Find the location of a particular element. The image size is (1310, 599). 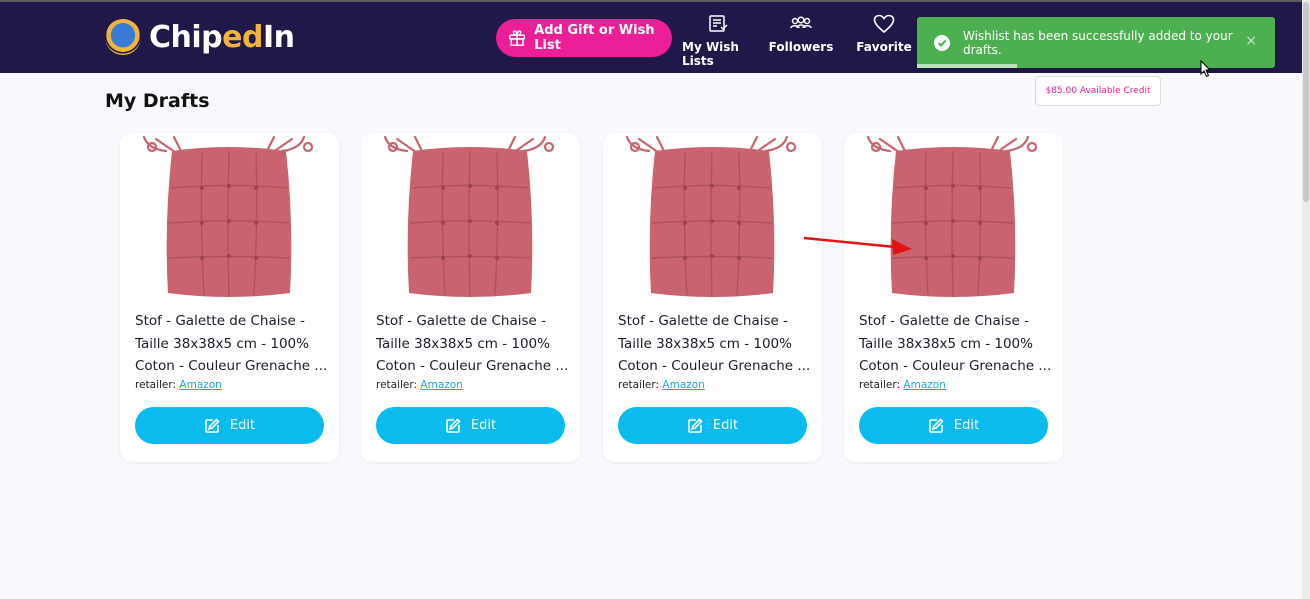

page-title: My Drafts is located at coordinates (157, 101).